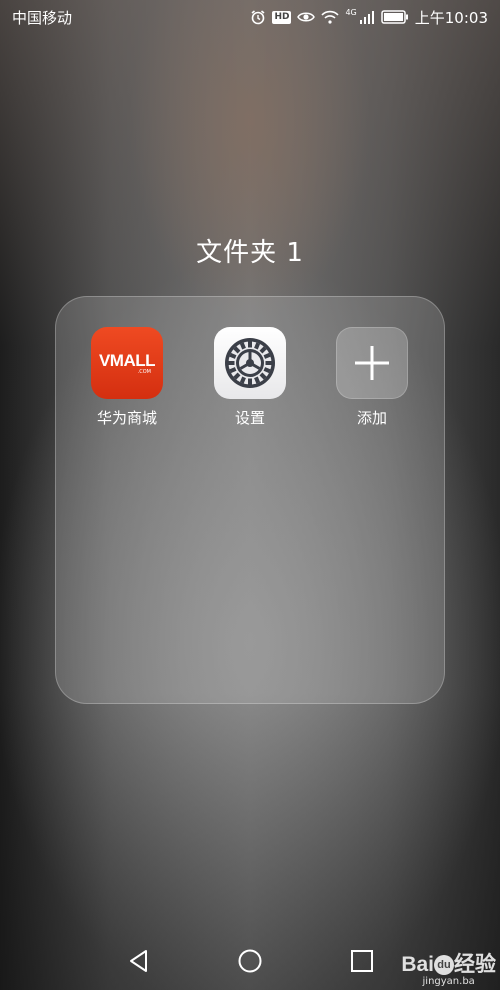 This screenshot has height=990, width=500. What do you see at coordinates (351, 12) in the screenshot?
I see `network-type-label: 4G` at bounding box center [351, 12].